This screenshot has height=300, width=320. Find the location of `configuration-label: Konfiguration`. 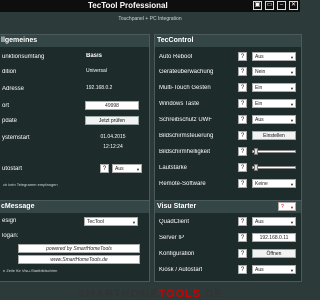

configuration-label: Konfiguration is located at coordinates (177, 253).